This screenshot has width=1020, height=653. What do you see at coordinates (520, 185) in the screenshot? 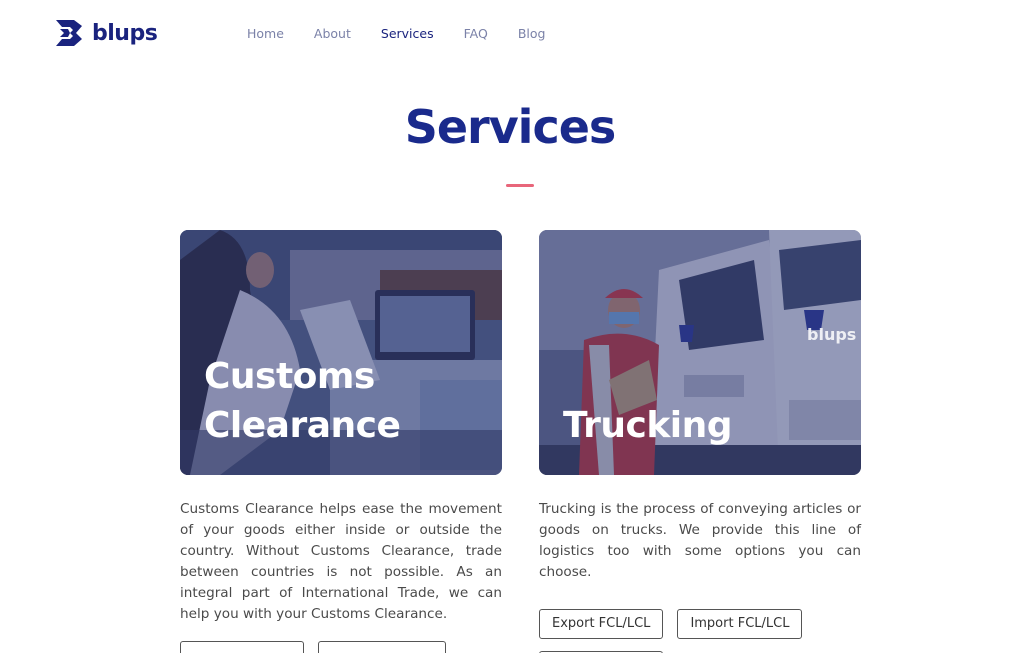
I see `title-underline` at bounding box center [520, 185].